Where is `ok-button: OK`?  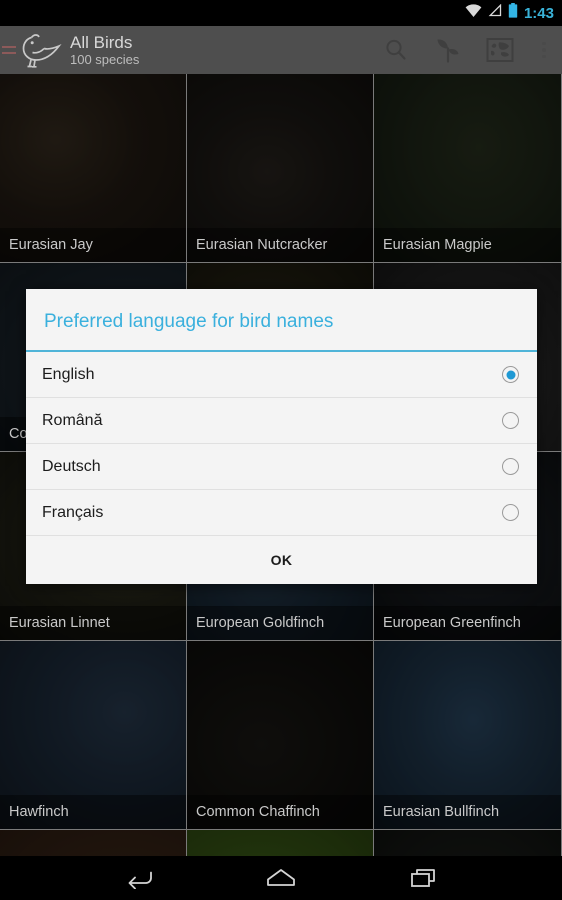 ok-button: OK is located at coordinates (282, 560).